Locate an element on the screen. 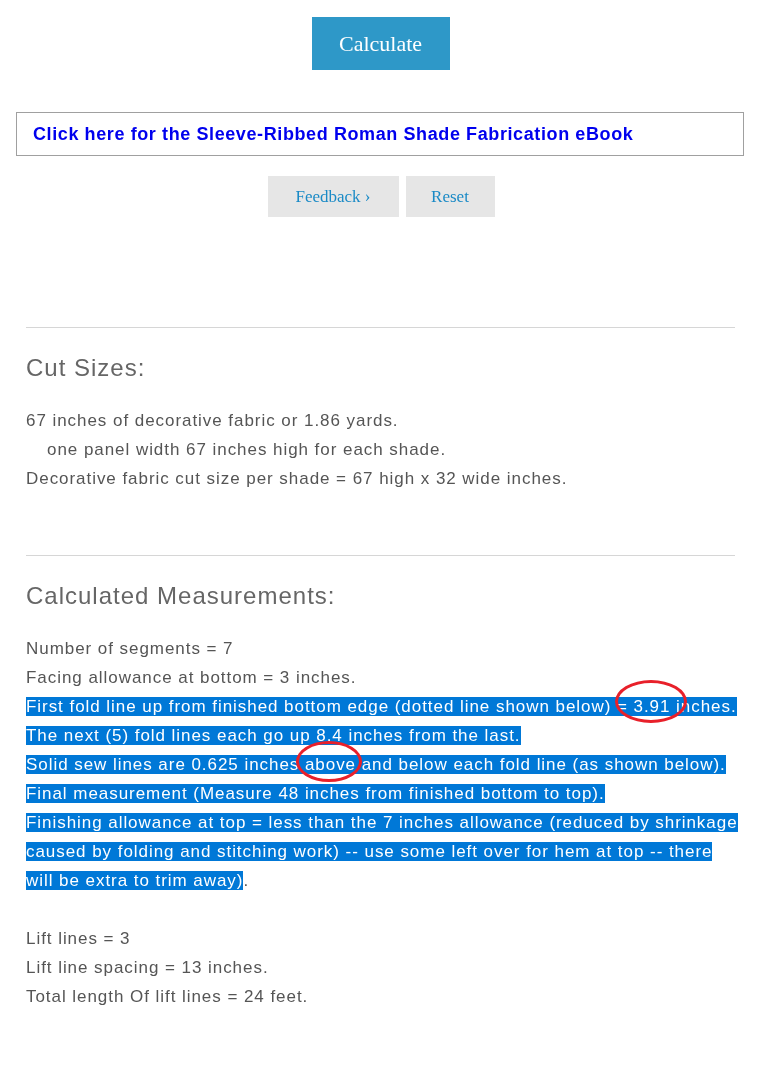 Image resolution: width=761 pixels, height=1068 pixels. section-heading: Cut Sizes: is located at coordinates (86, 368).